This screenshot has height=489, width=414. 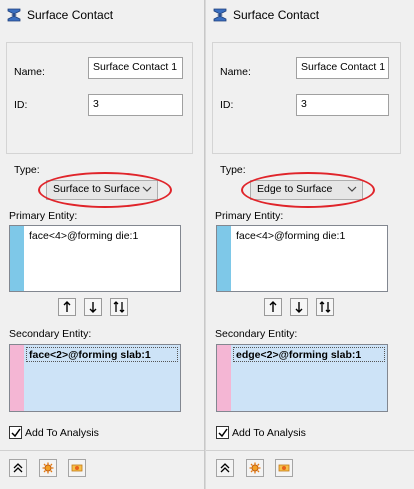 What do you see at coordinates (95, 378) in the screenshot?
I see `secondary-entity-list: face<2>@forming slab:1` at bounding box center [95, 378].